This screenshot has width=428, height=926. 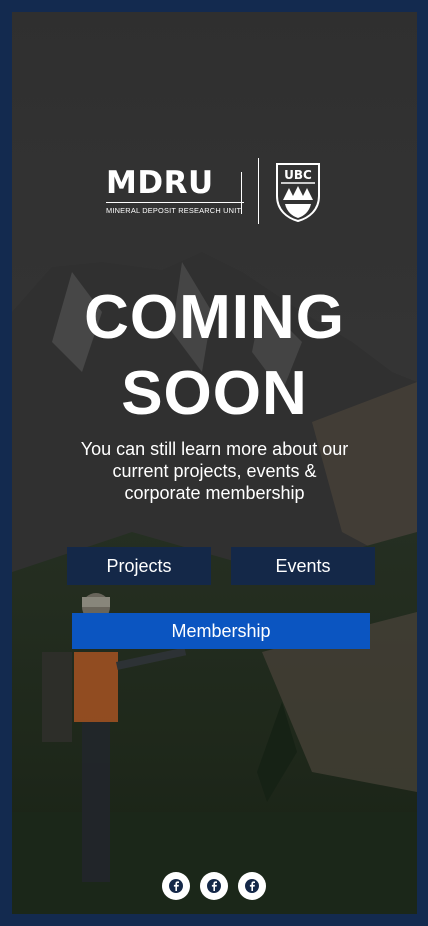 What do you see at coordinates (160, 183) in the screenshot?
I see `mdru-logo-text: MDRU` at bounding box center [160, 183].